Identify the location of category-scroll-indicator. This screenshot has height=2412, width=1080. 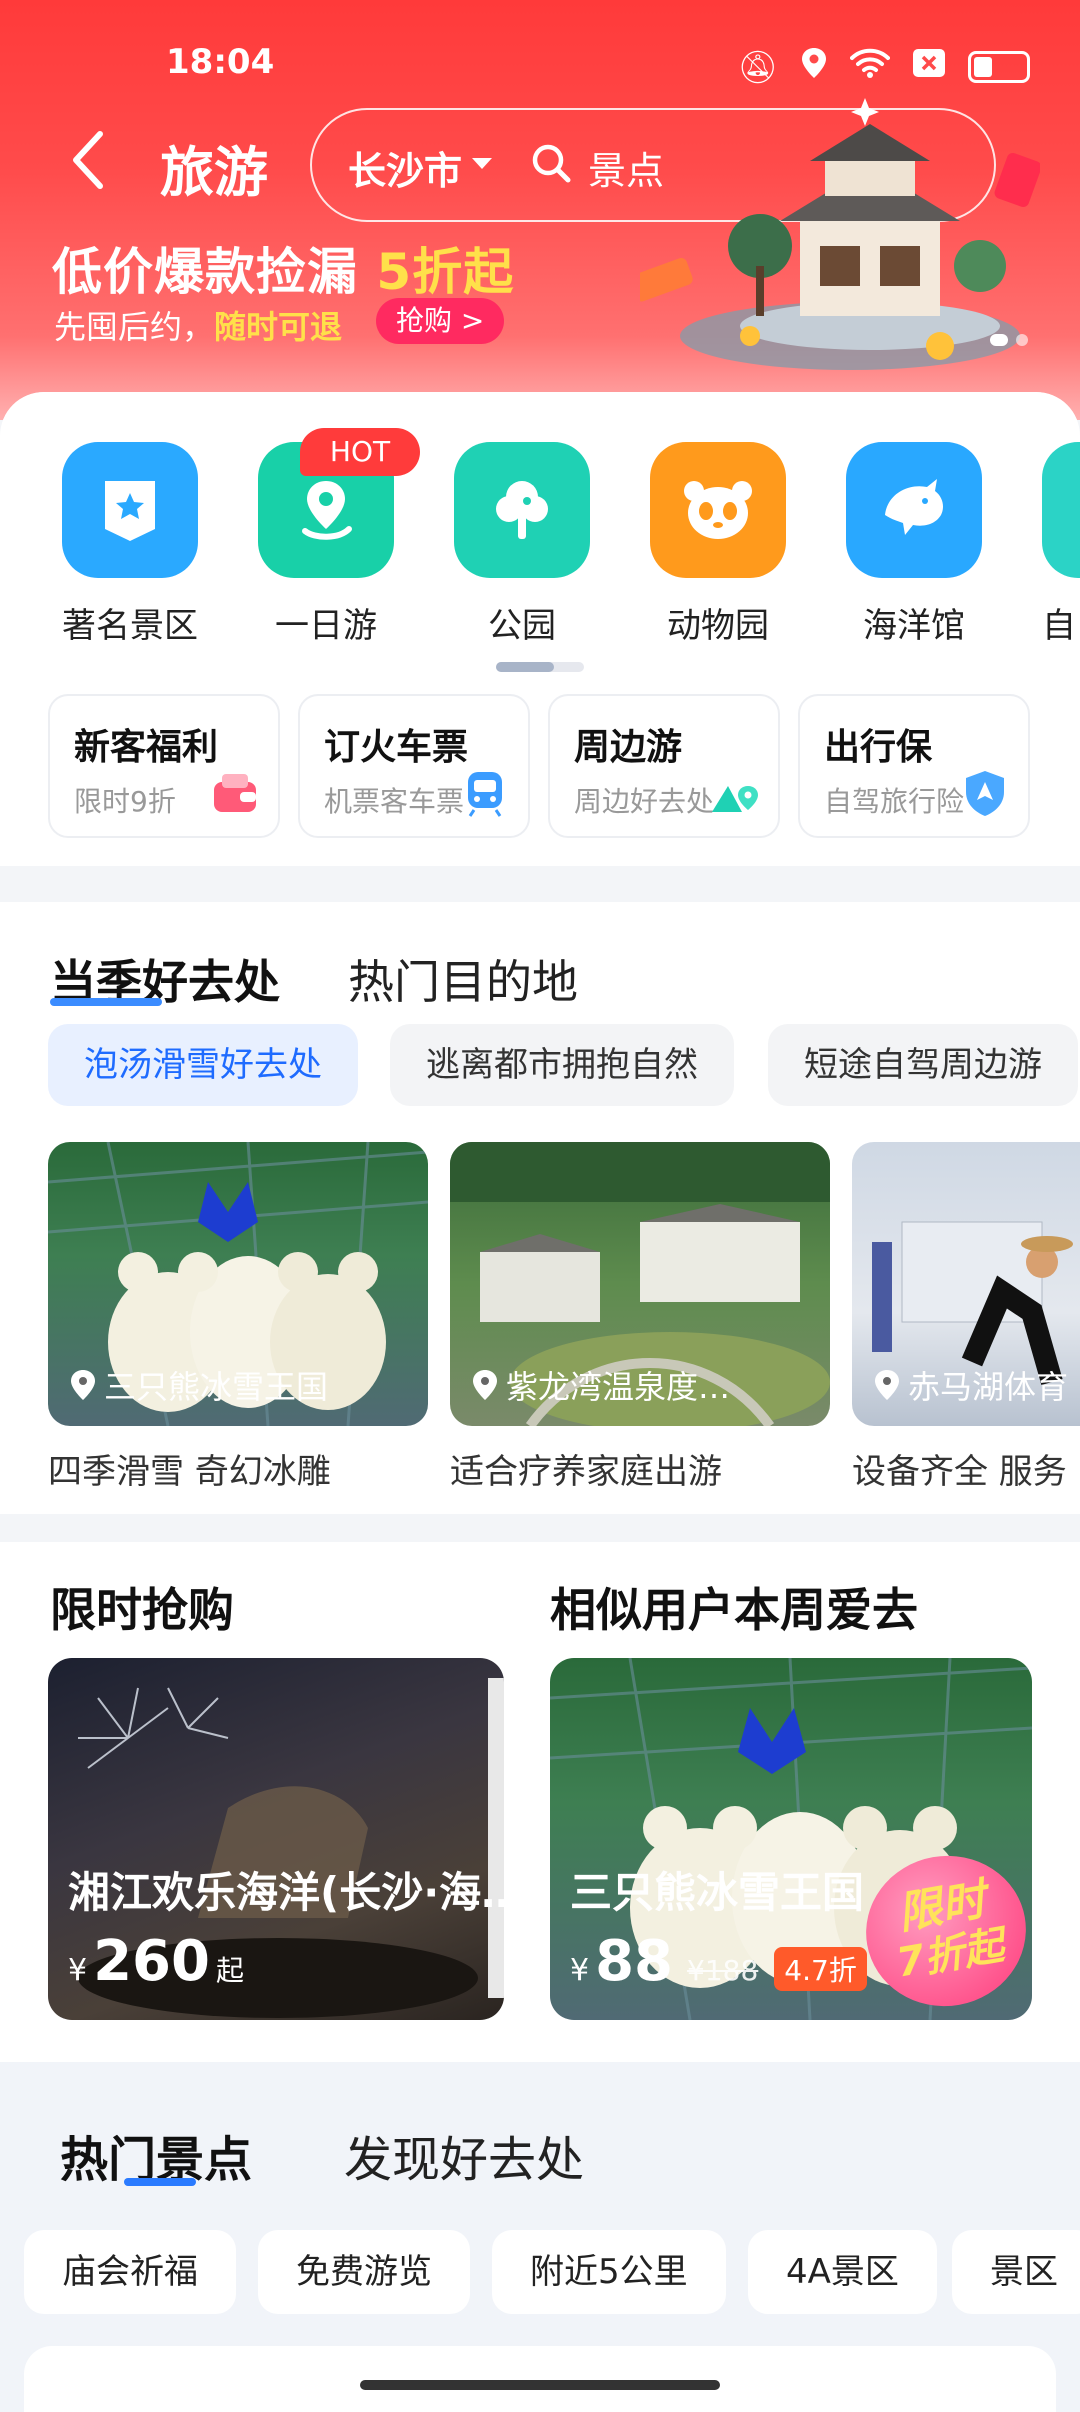
(540, 667).